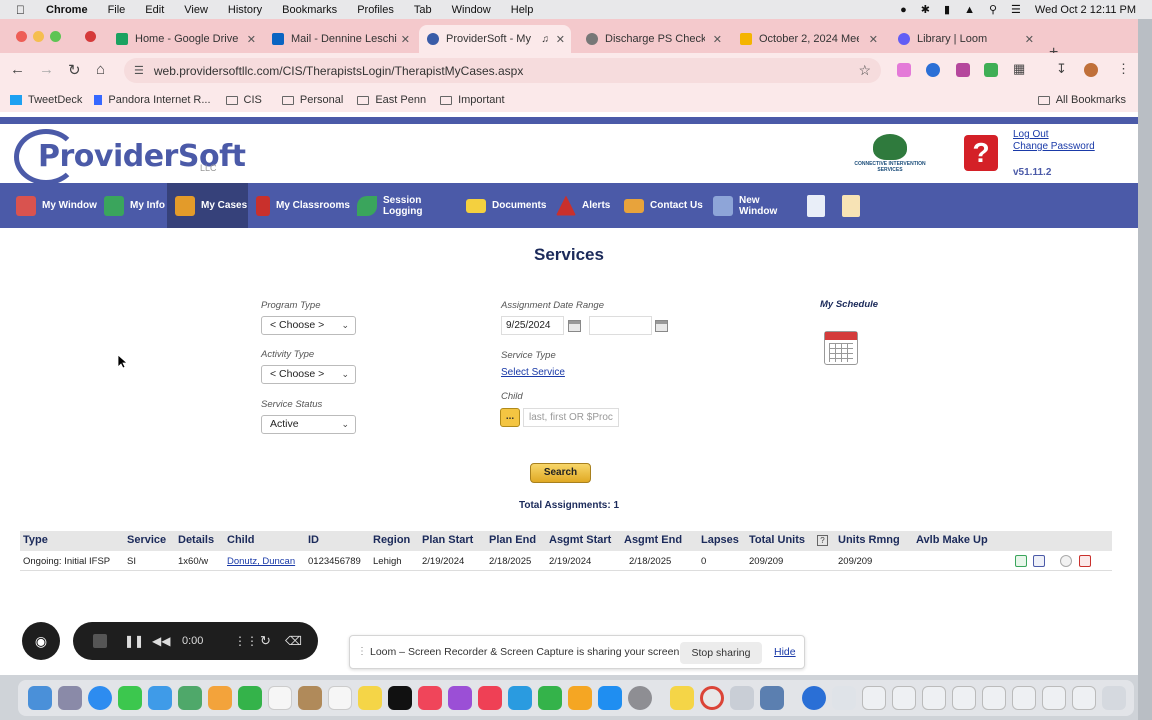 This screenshot has width=1152, height=720. I want to click on preview-icon, so click(742, 698).